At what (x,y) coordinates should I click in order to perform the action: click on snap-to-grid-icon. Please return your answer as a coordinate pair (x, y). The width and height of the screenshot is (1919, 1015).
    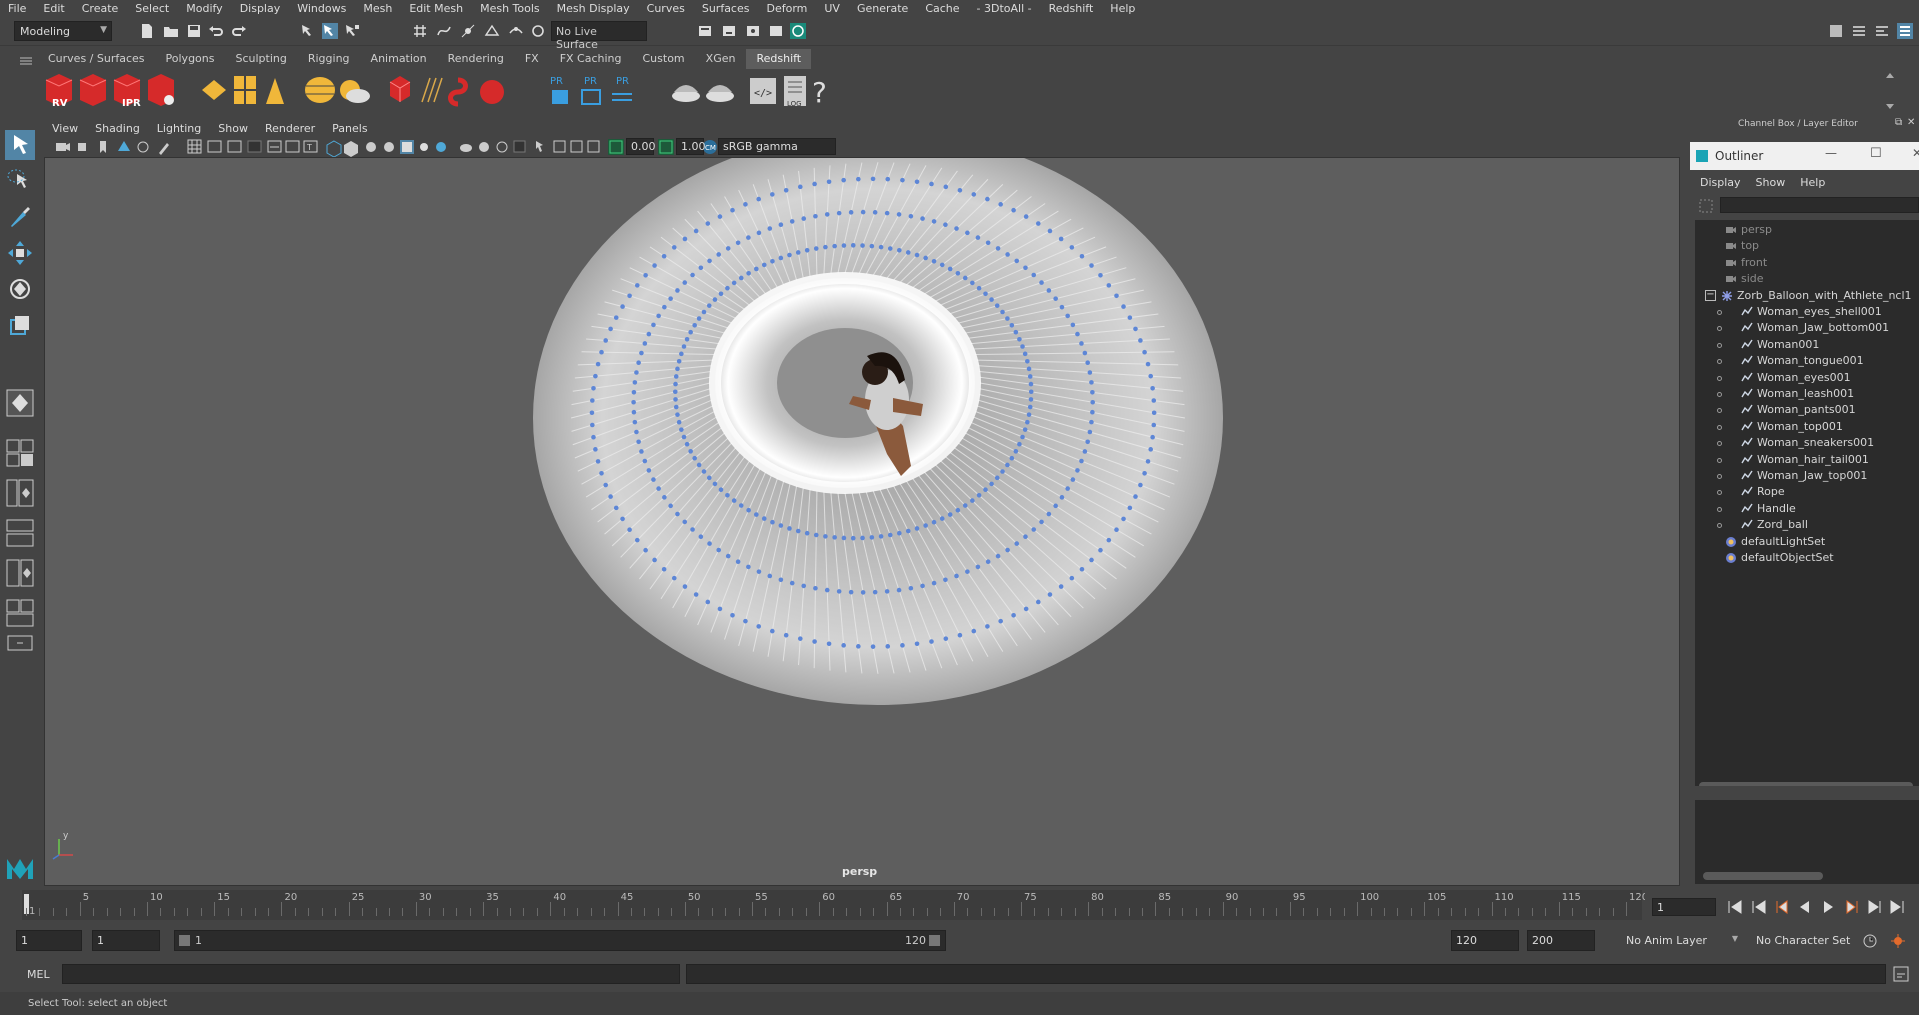
    Looking at the image, I should click on (420, 31).